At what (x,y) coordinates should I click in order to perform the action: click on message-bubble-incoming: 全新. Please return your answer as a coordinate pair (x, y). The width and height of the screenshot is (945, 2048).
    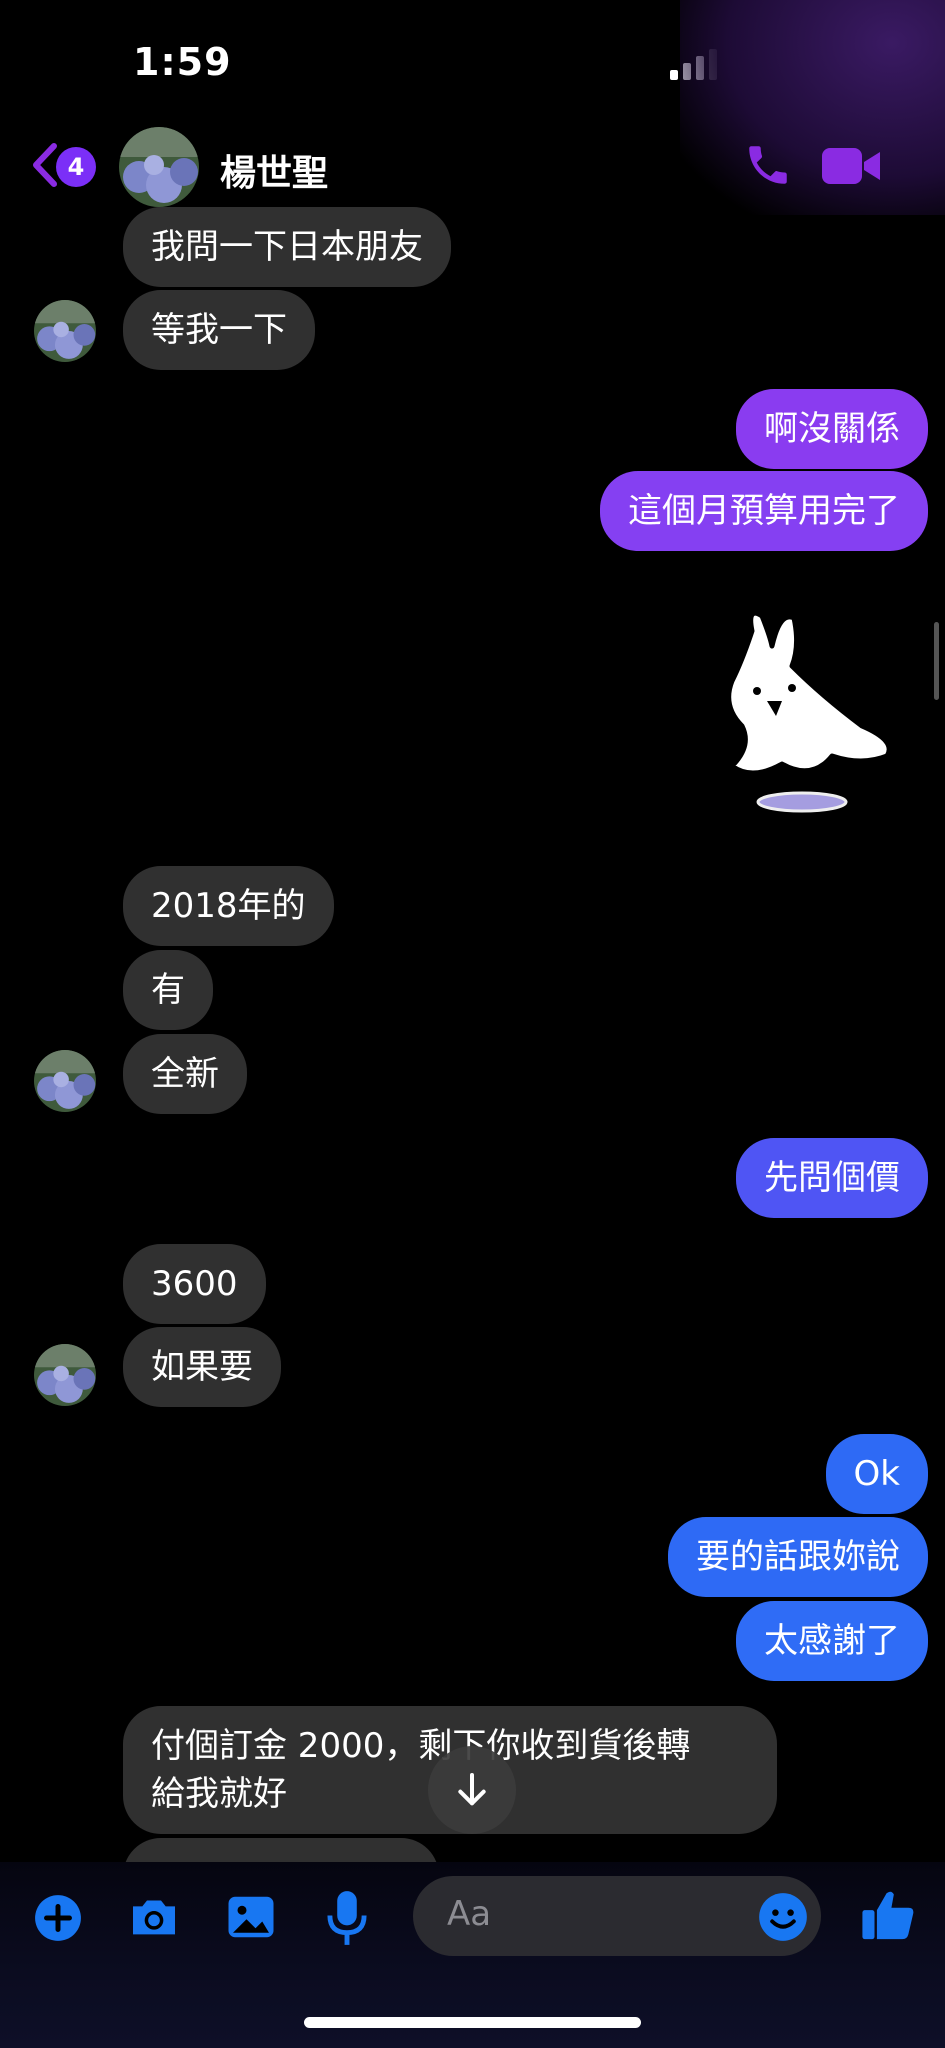
    Looking at the image, I should click on (185, 1074).